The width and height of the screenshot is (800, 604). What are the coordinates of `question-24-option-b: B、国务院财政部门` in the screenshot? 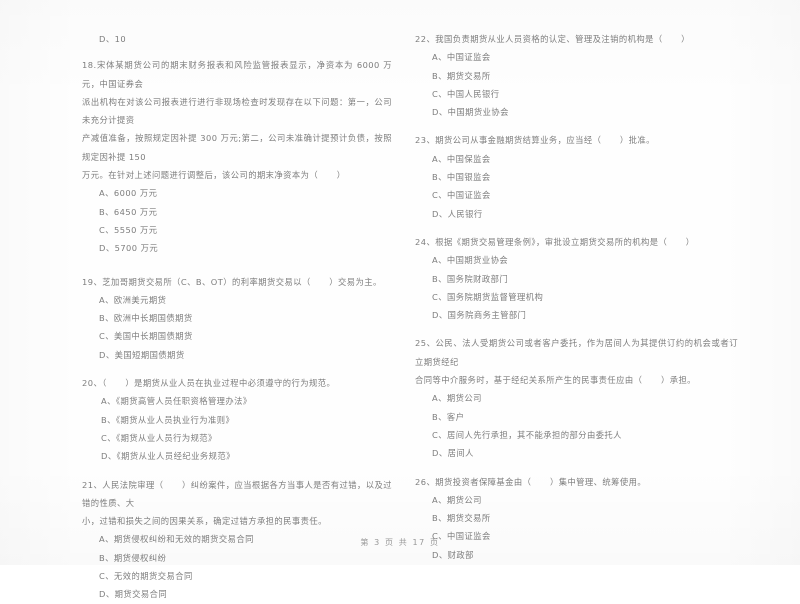 It's located at (470, 278).